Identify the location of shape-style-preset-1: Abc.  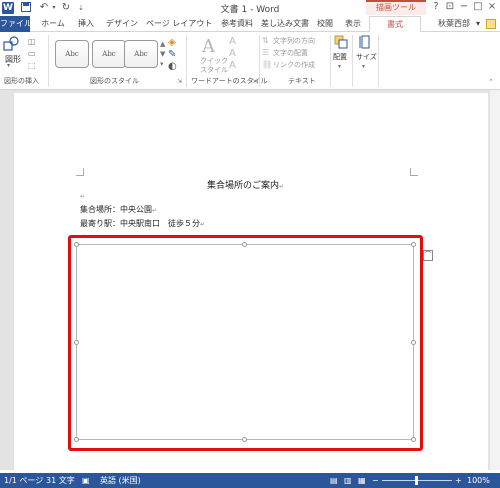
(72, 54).